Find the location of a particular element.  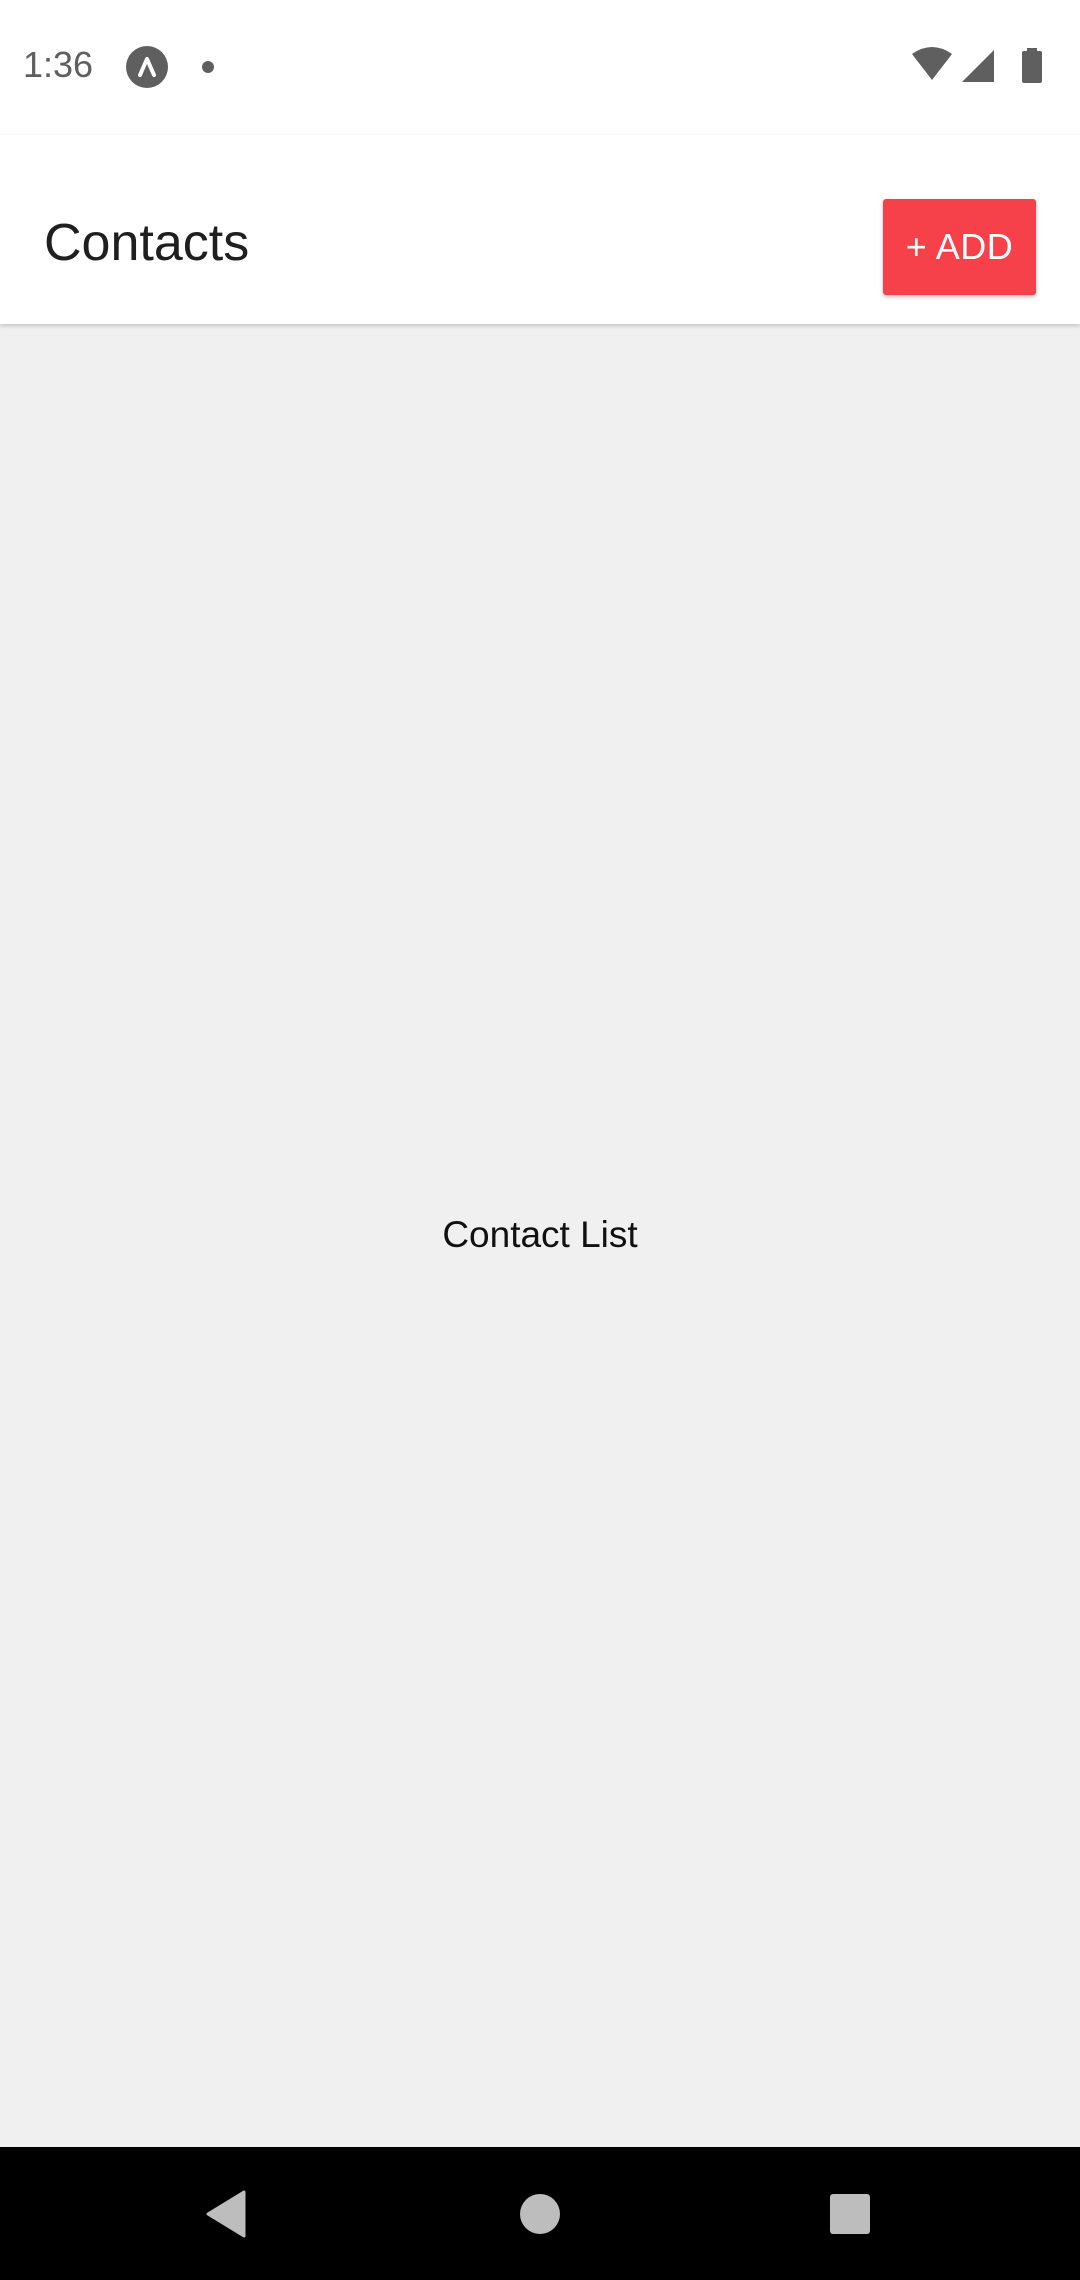

battery-icon is located at coordinates (1032, 65).